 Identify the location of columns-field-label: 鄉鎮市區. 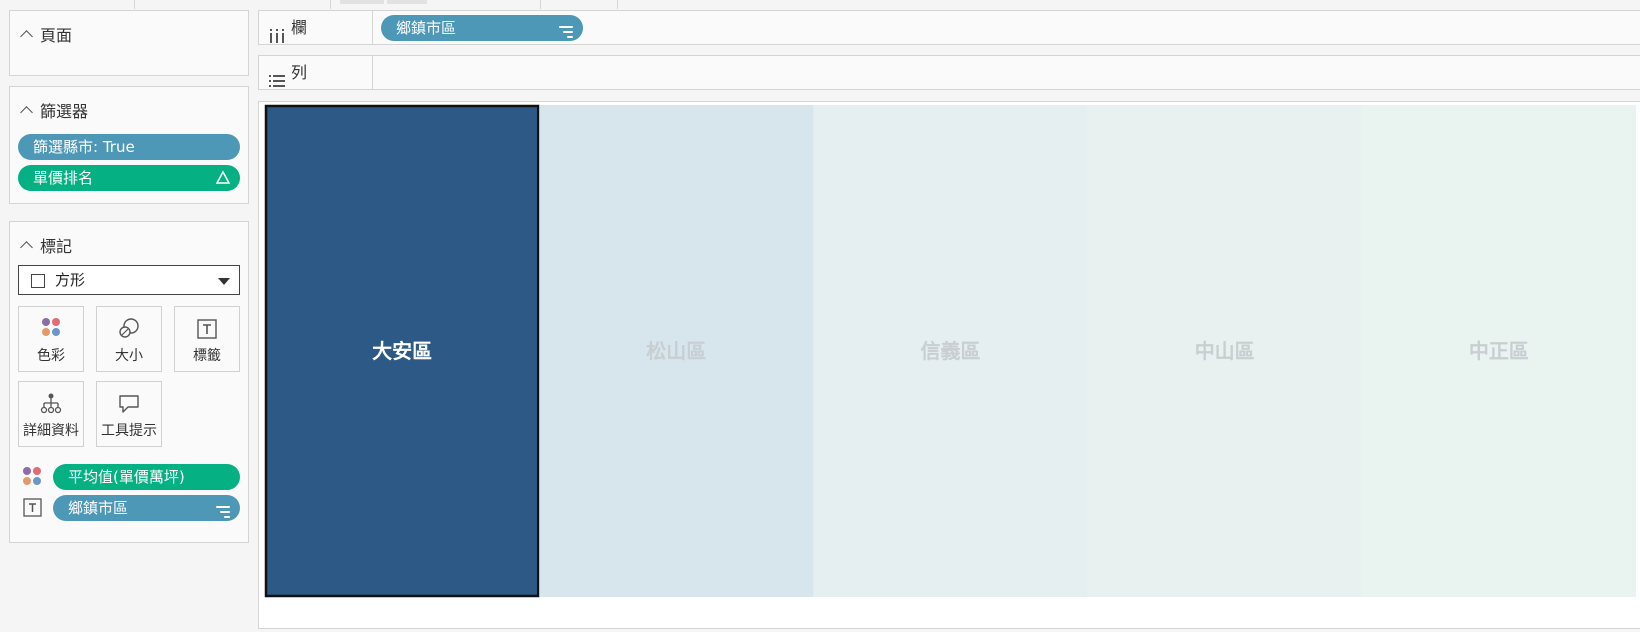
(426, 28).